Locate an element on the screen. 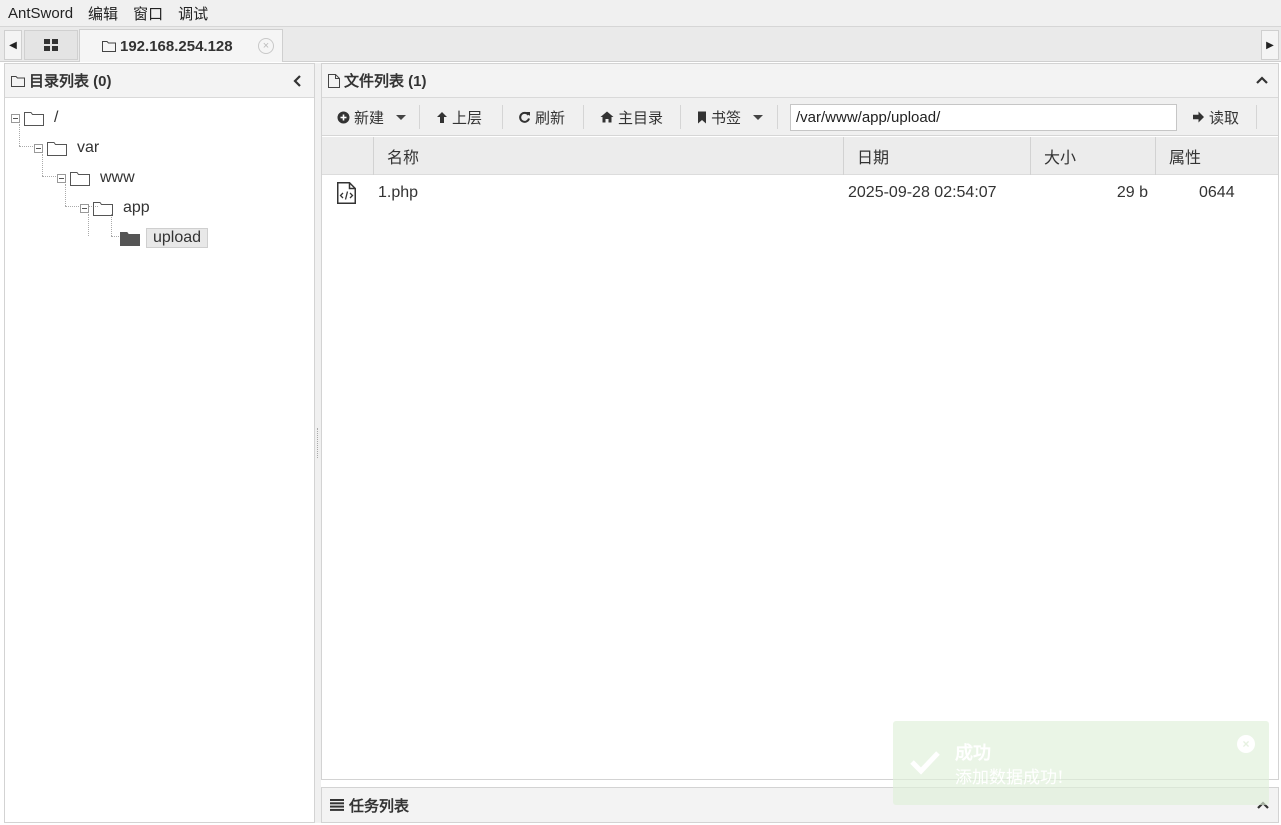 The height and width of the screenshot is (825, 1281). bookmark-button: 书签 is located at coordinates (730, 117).